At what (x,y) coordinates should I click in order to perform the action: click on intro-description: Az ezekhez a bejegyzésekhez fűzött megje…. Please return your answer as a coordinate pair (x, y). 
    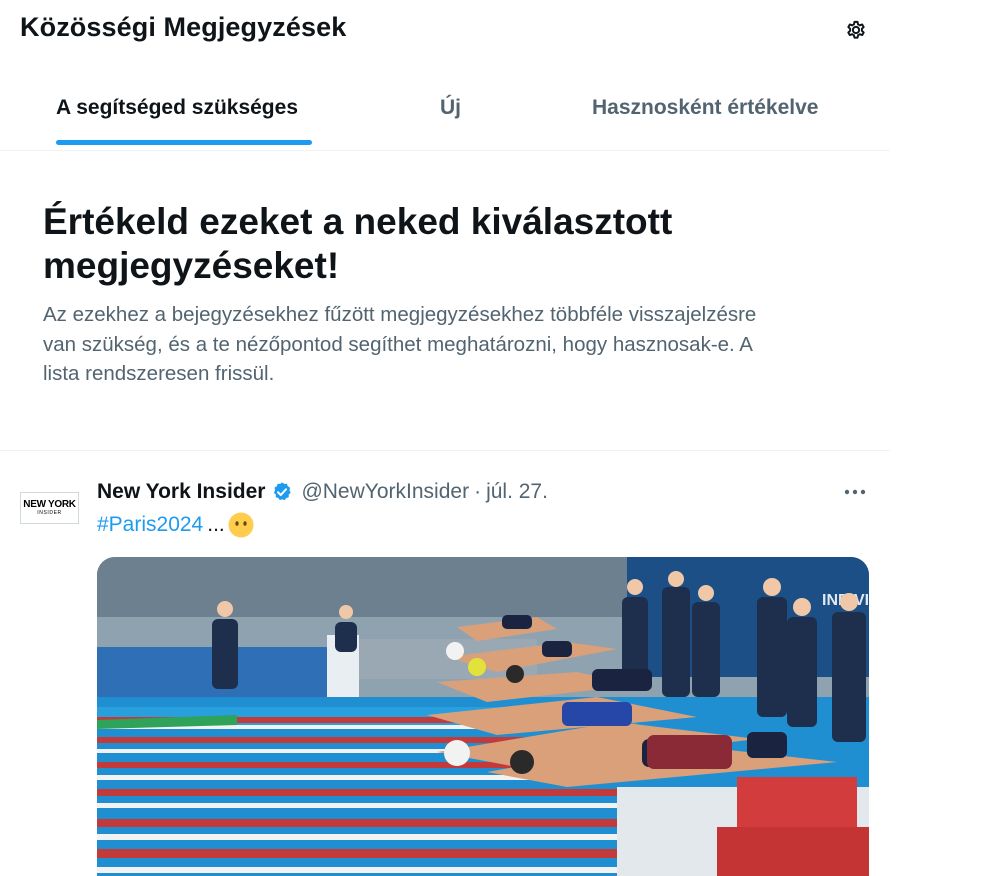
    Looking at the image, I should click on (448, 344).